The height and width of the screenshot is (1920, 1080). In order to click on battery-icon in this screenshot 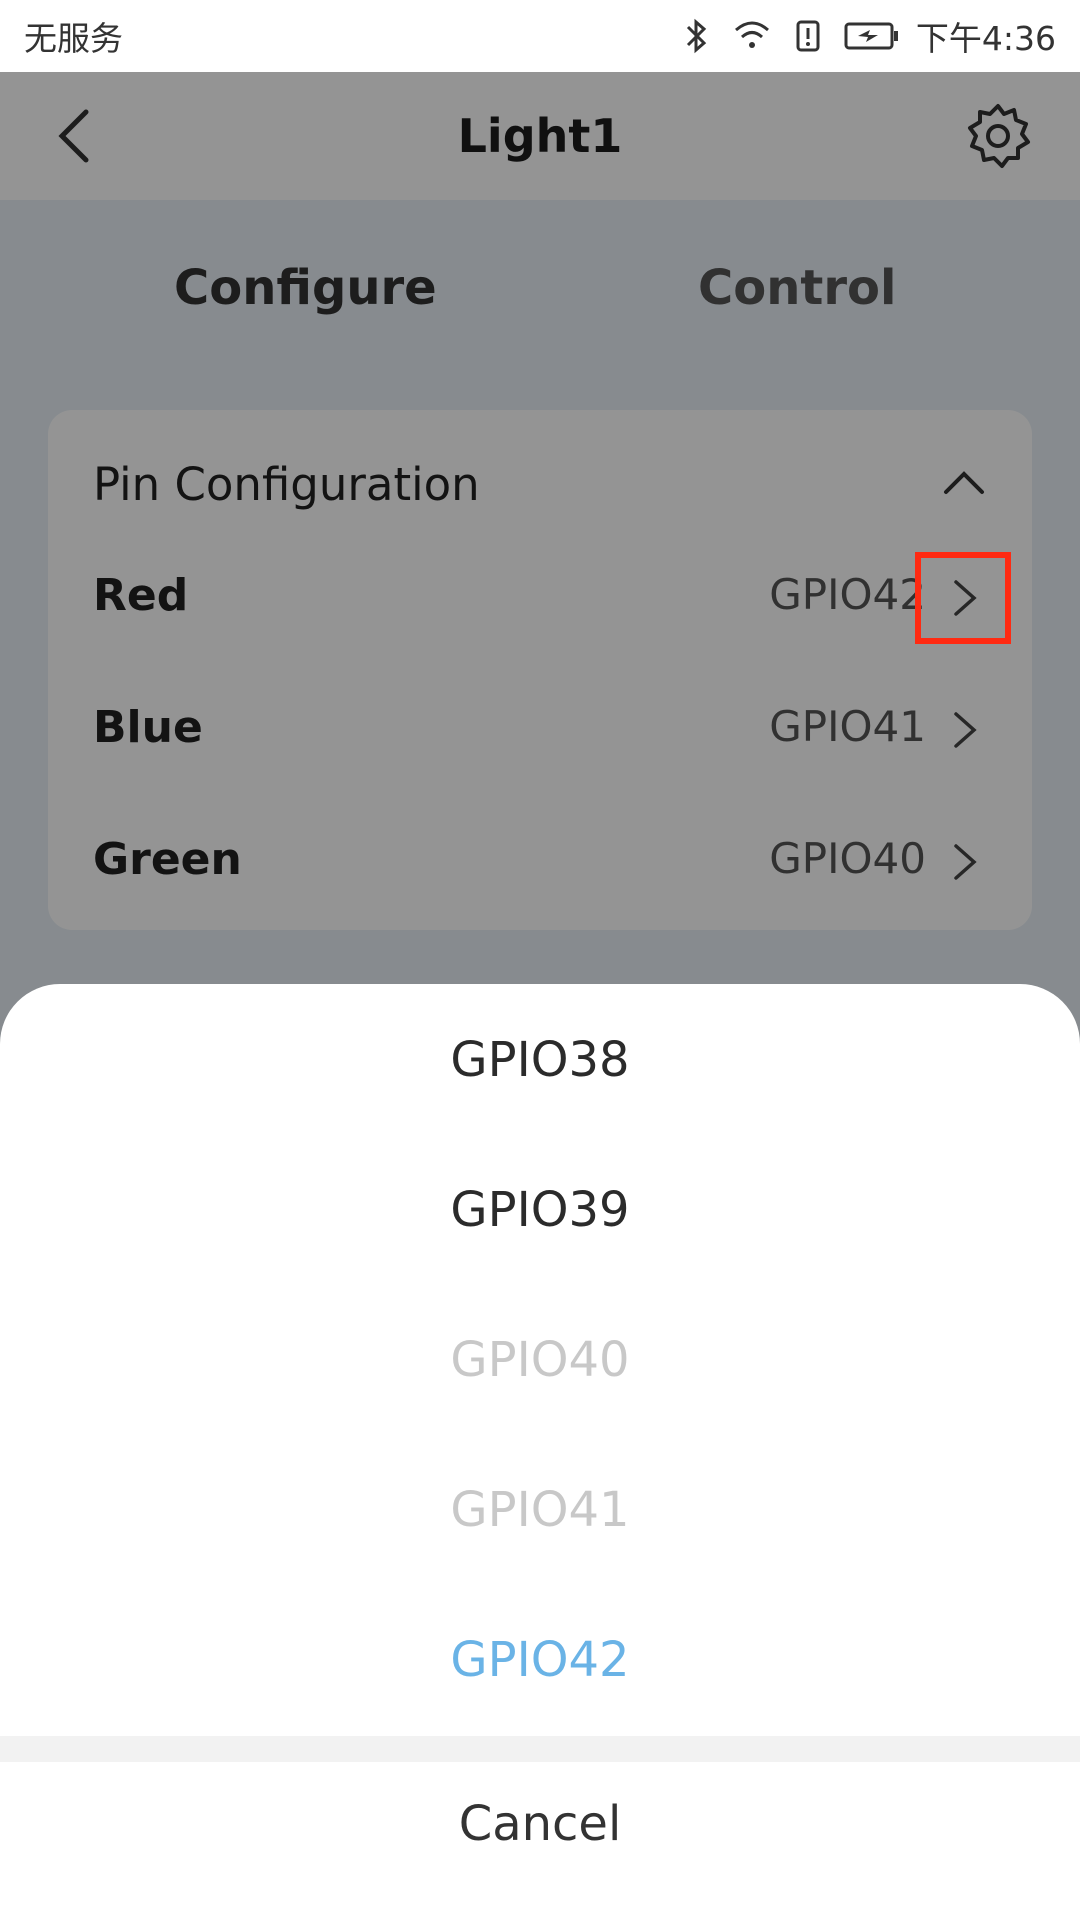, I will do `click(871, 36)`.